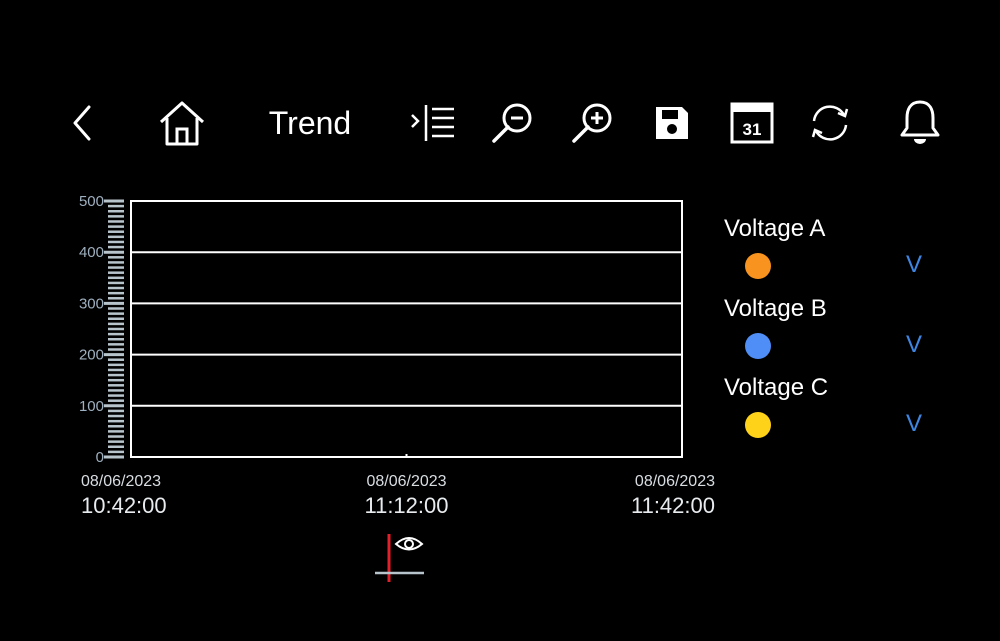 This screenshot has width=1000, height=641. What do you see at coordinates (840, 330) in the screenshot?
I see `legend-item-voltage-b: Voltage B V` at bounding box center [840, 330].